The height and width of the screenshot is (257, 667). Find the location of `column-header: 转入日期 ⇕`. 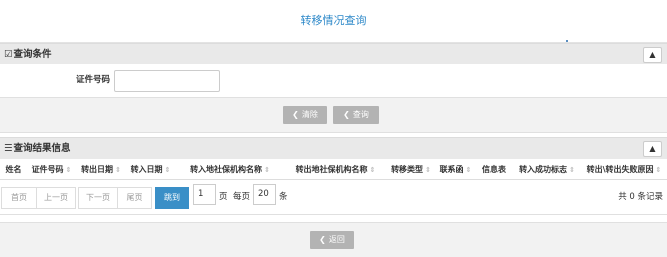

column-header: 转入日期 ⇕ is located at coordinates (150, 169).